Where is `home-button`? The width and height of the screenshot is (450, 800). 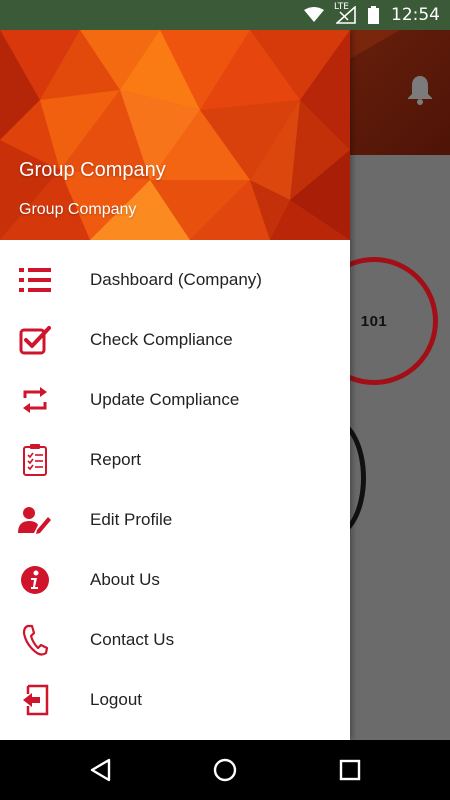
home-button is located at coordinates (225, 770).